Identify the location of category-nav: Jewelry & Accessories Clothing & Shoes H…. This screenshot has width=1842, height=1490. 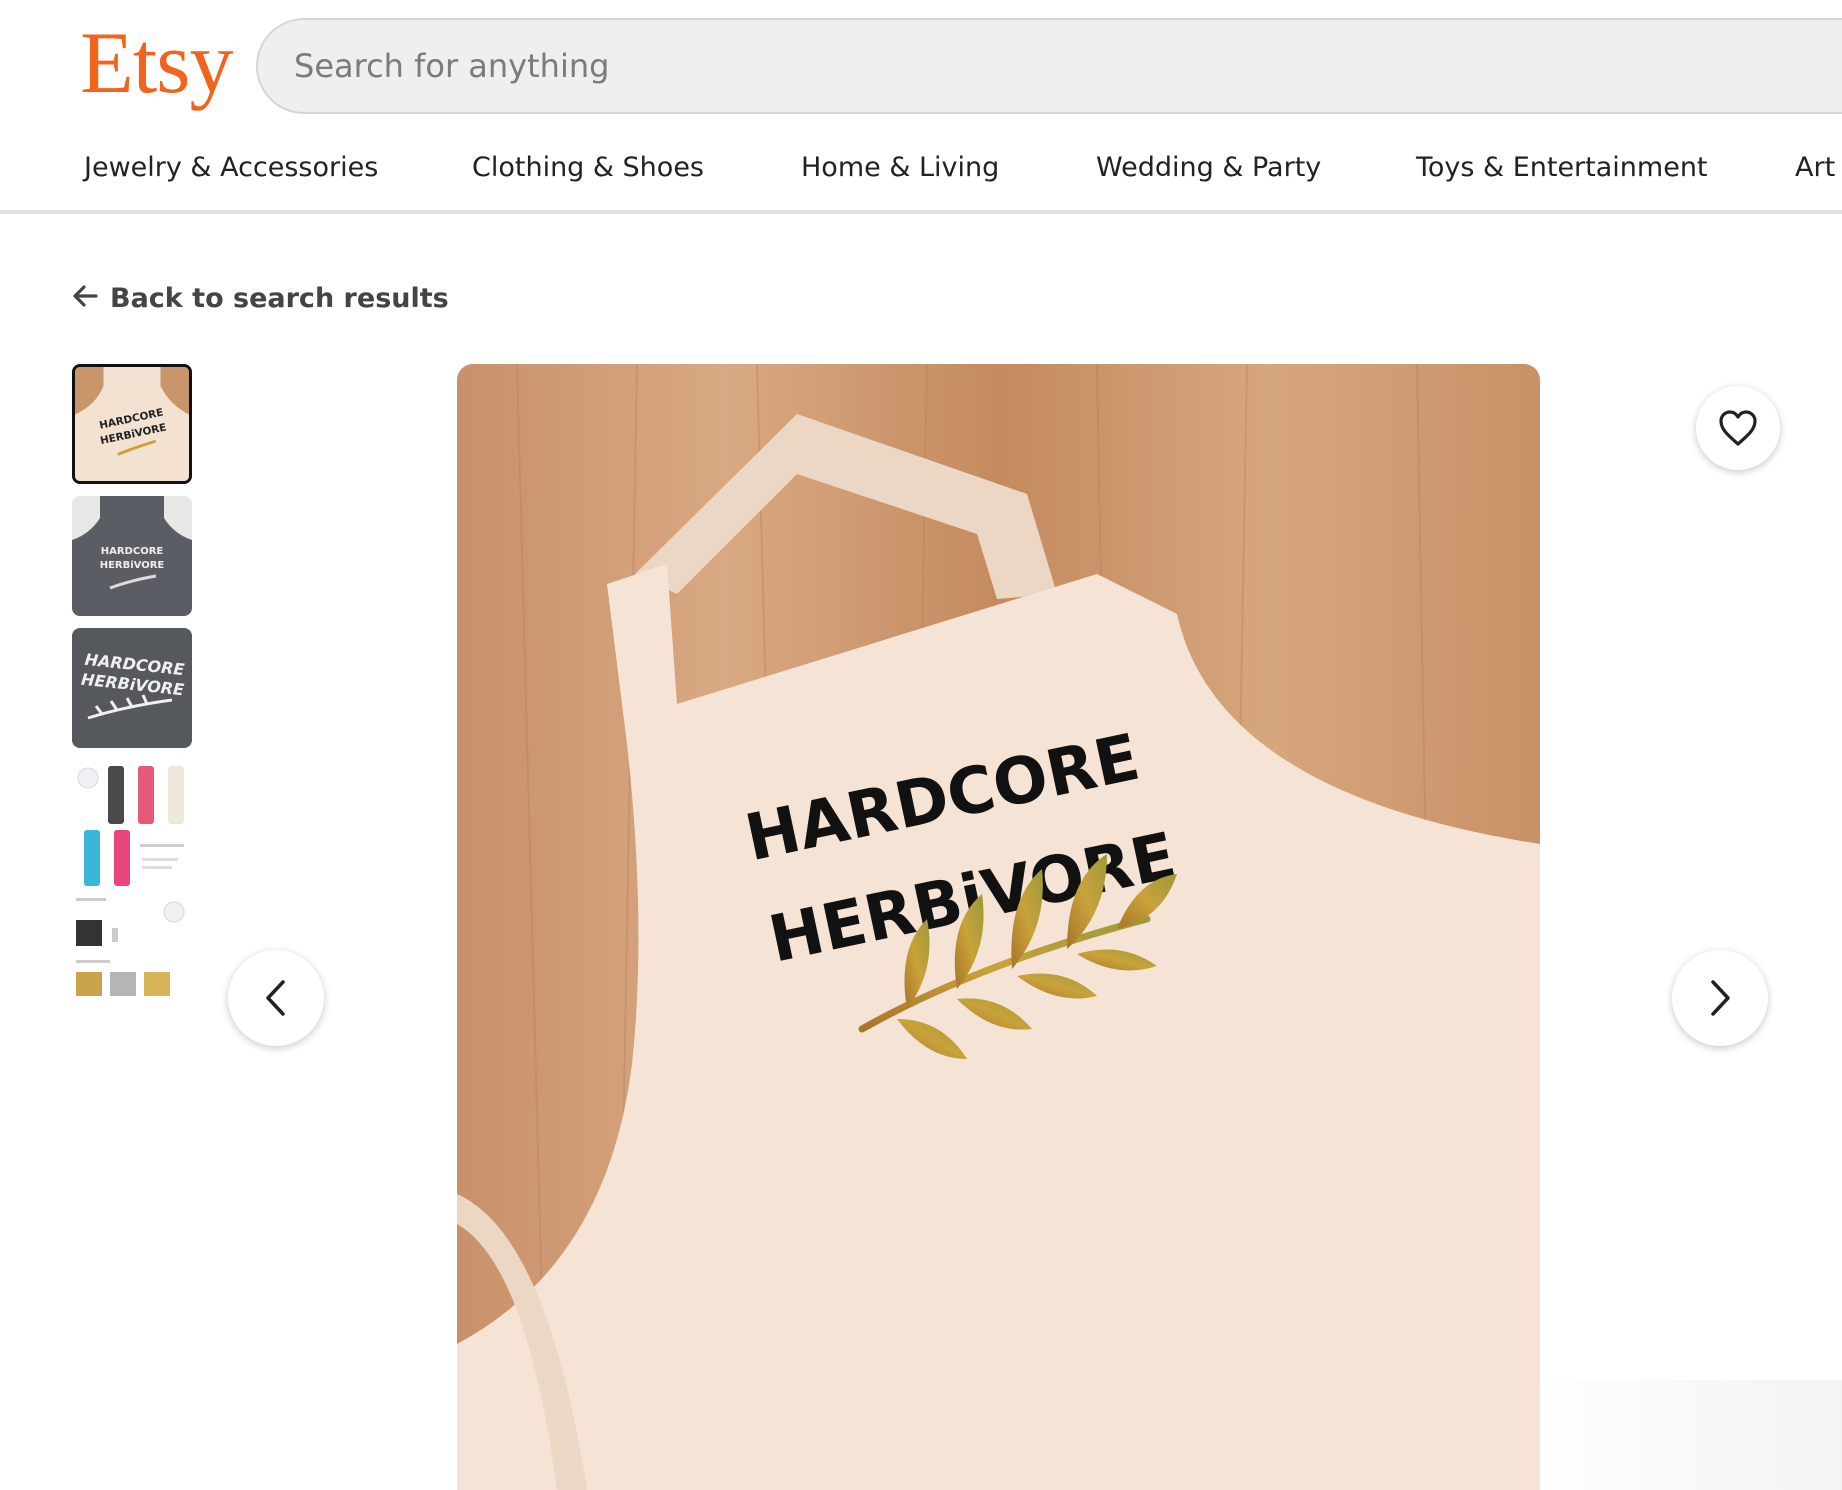
(921, 172).